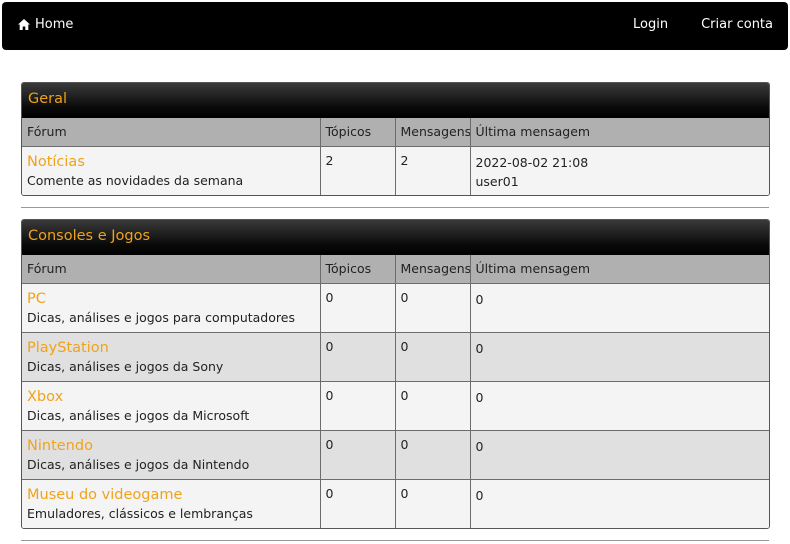 This screenshot has height=544, width=790. What do you see at coordinates (135, 180) in the screenshot?
I see `forum-description: Comente as novidades da semana` at bounding box center [135, 180].